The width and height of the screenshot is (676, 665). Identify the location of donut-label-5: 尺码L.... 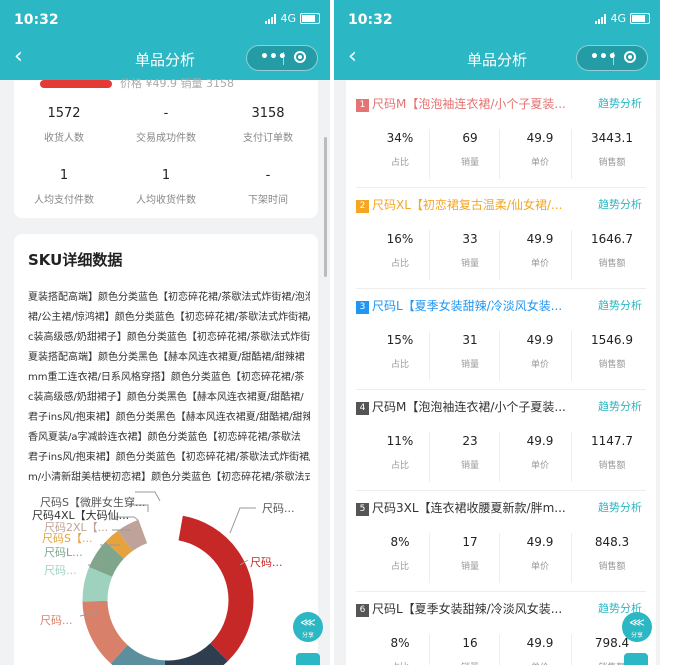
(63, 552).